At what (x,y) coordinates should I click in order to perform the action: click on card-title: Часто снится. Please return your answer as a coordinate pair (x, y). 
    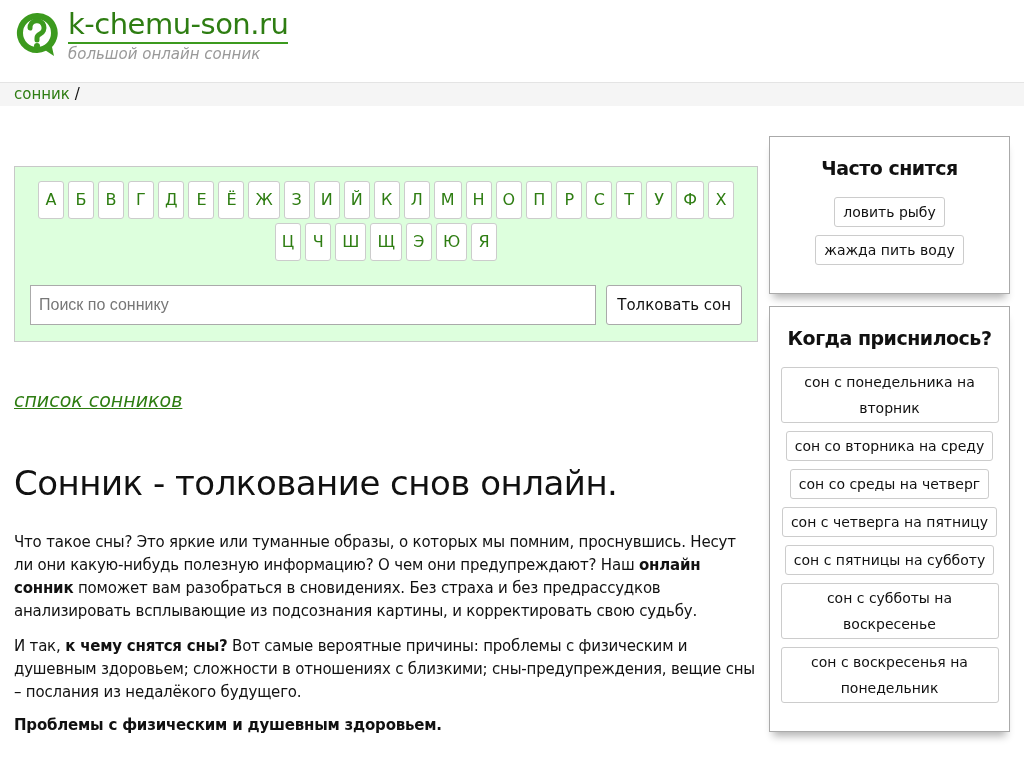
    Looking at the image, I should click on (889, 168).